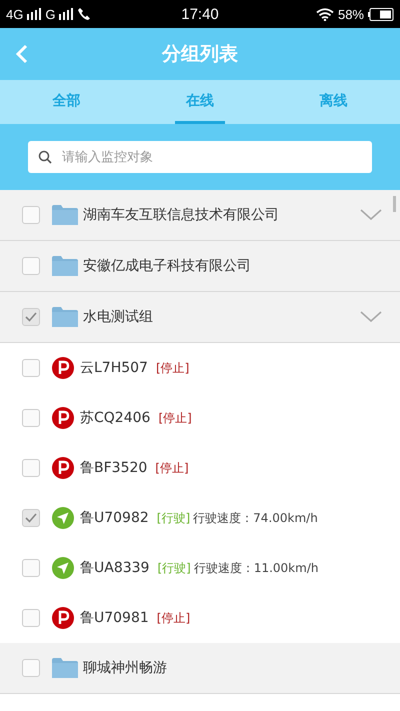 The width and height of the screenshot is (400, 711). I want to click on page-title: 分组列表, so click(200, 54).